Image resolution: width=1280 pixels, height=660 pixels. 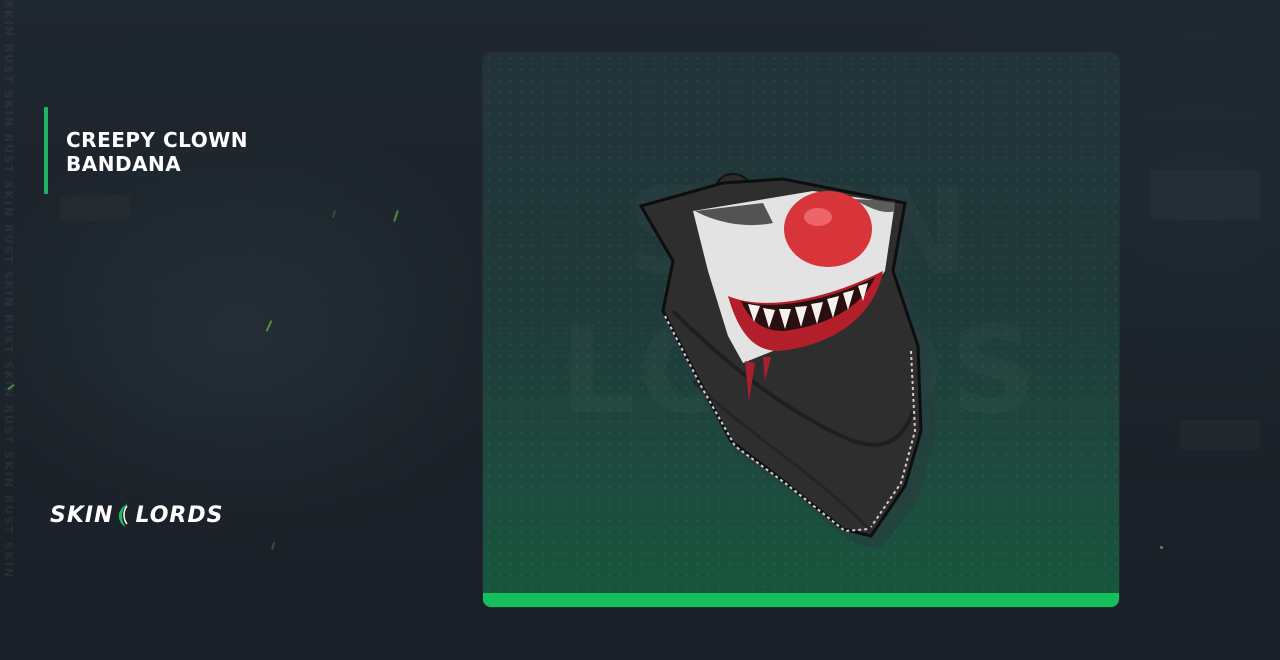 I want to click on item-title-line-2: BANDANA, so click(x=124, y=164).